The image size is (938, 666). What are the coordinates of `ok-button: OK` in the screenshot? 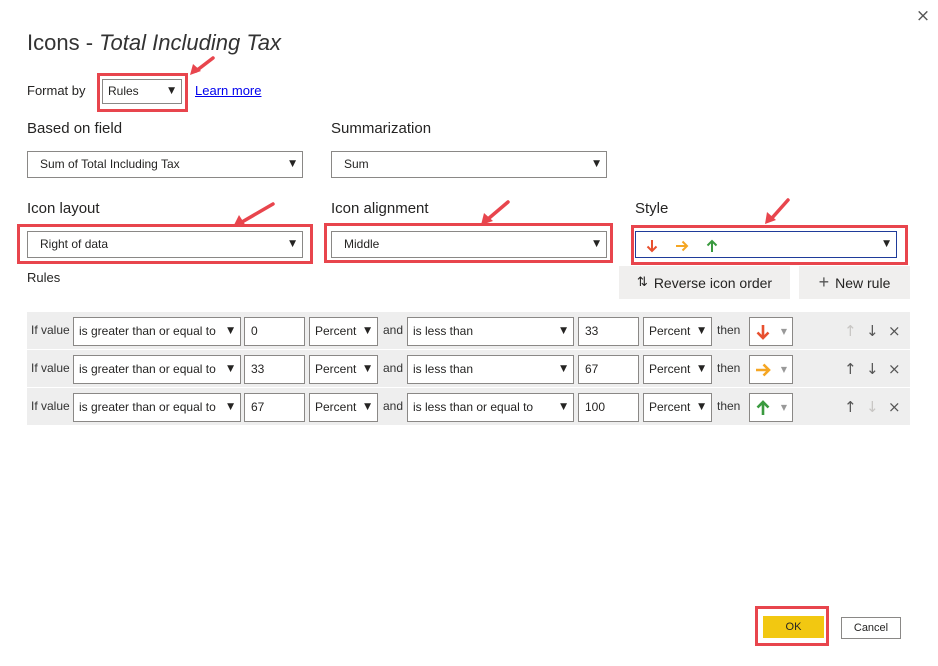 It's located at (793, 627).